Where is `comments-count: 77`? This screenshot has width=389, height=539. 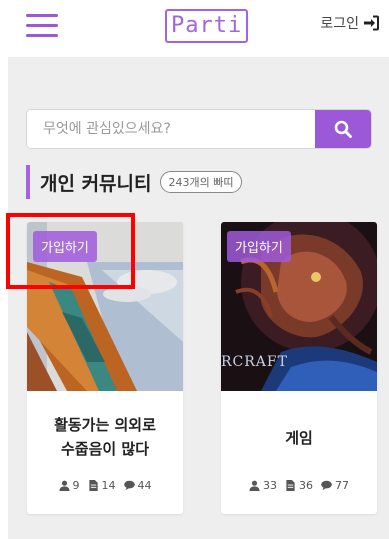 comments-count: 77 is located at coordinates (342, 485).